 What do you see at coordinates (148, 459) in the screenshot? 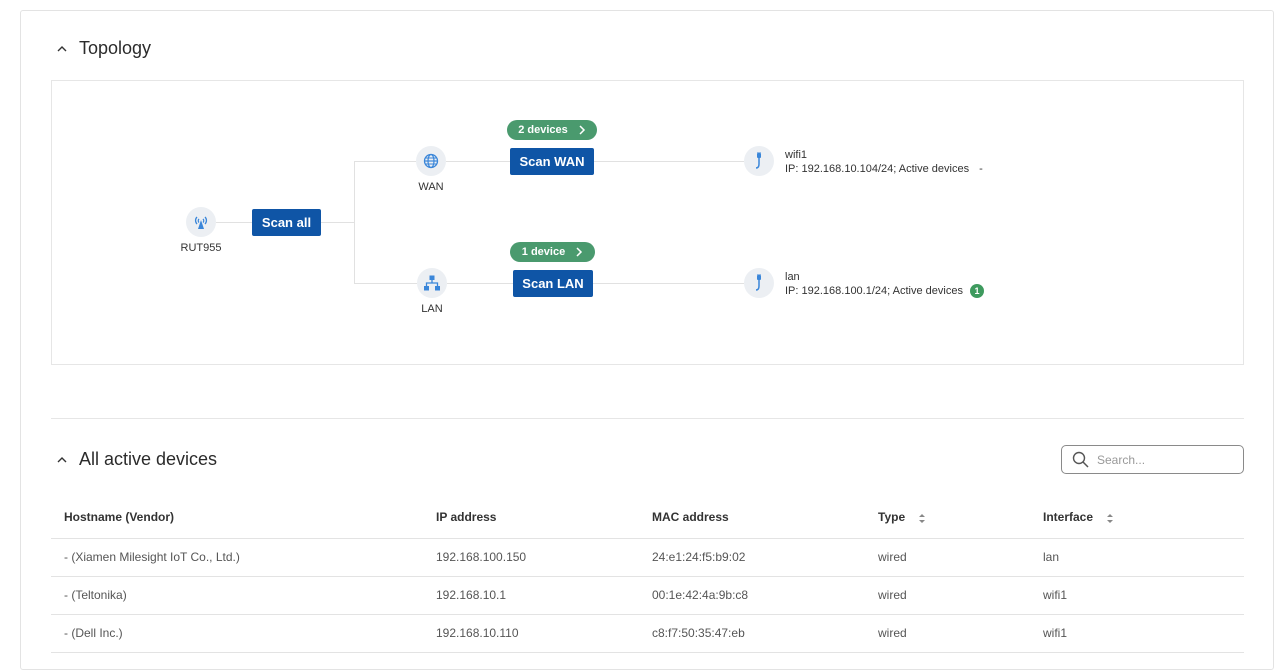
I see `devices-title: All active devices` at bounding box center [148, 459].